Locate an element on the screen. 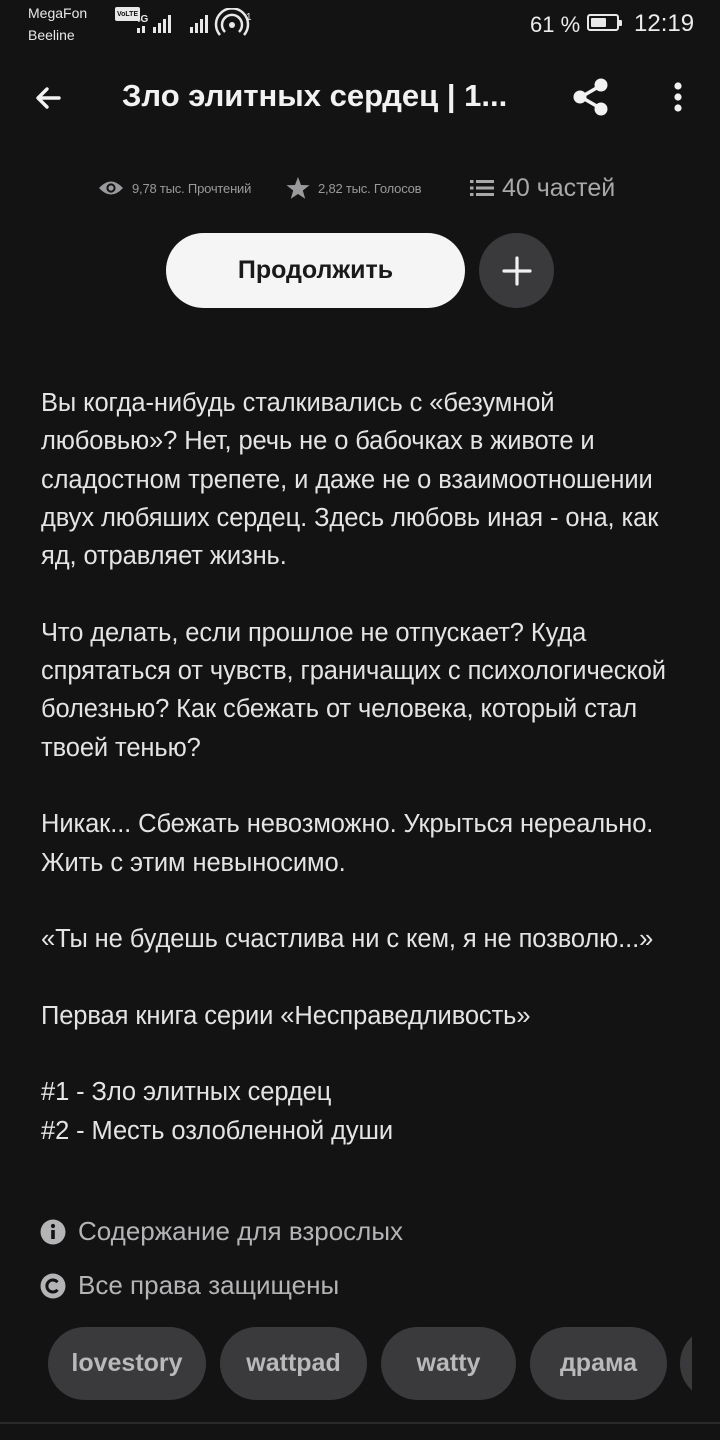  info-icon is located at coordinates (53, 1231).